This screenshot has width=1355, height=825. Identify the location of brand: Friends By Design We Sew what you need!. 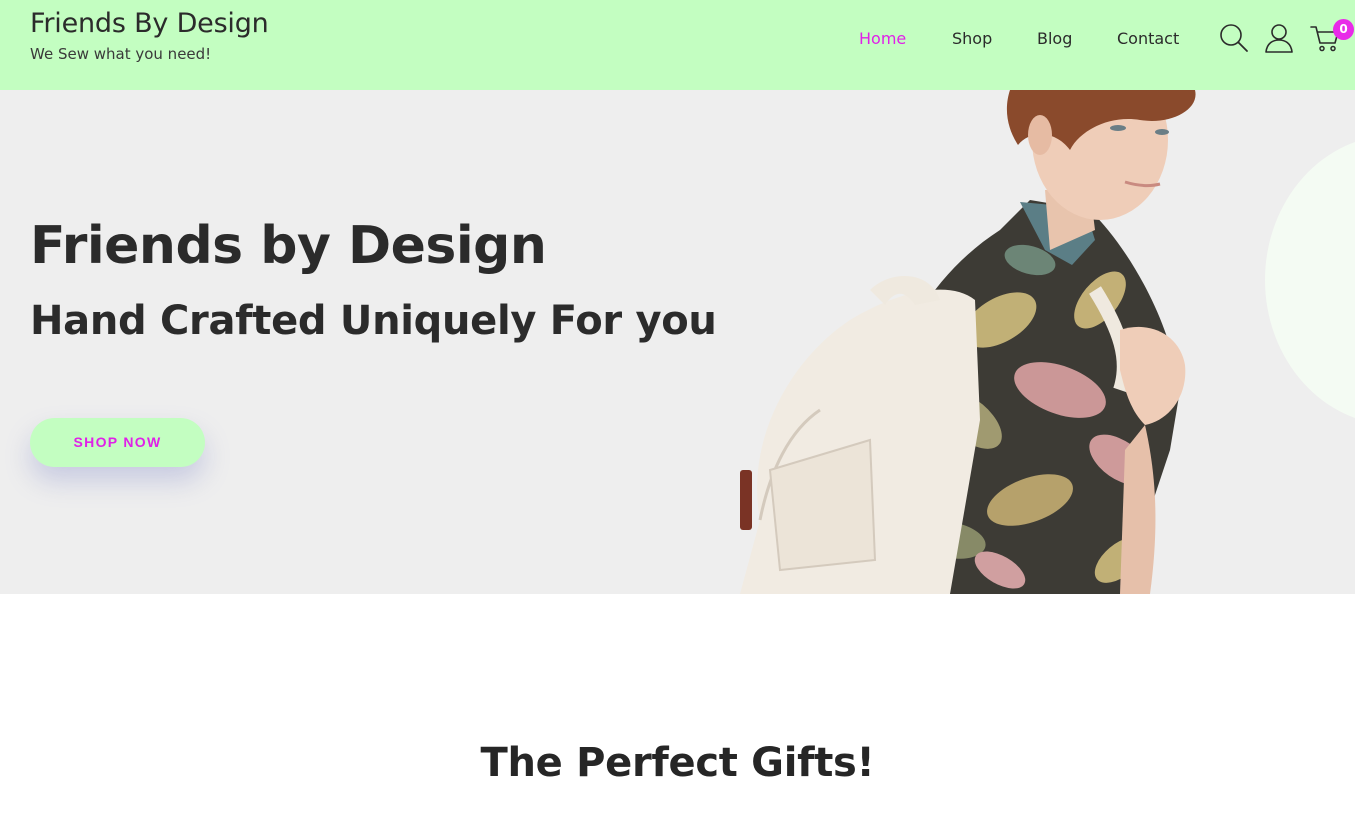
(149, 35).